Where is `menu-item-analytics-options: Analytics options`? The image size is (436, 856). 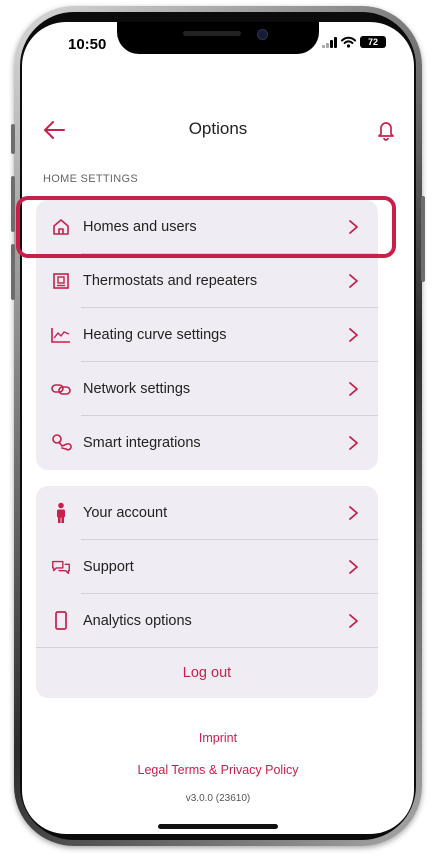 menu-item-analytics-options: Analytics options is located at coordinates (207, 621).